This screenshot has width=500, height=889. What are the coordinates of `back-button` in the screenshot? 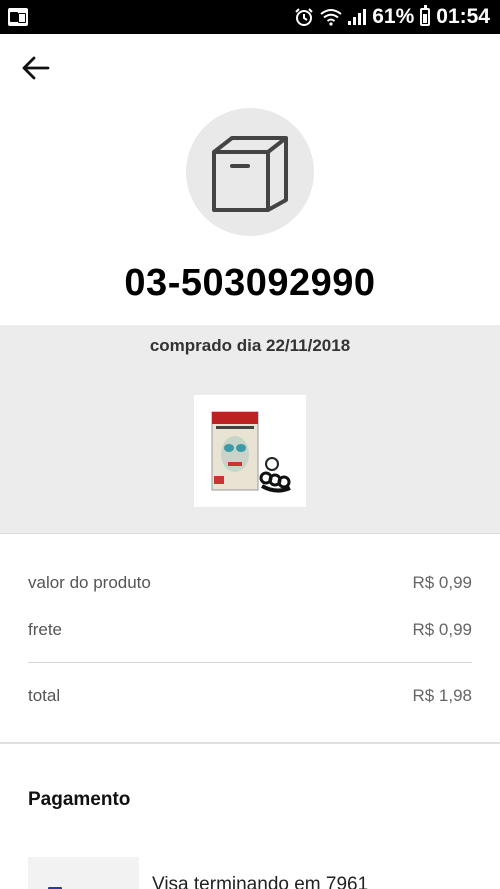 It's located at (35, 68).